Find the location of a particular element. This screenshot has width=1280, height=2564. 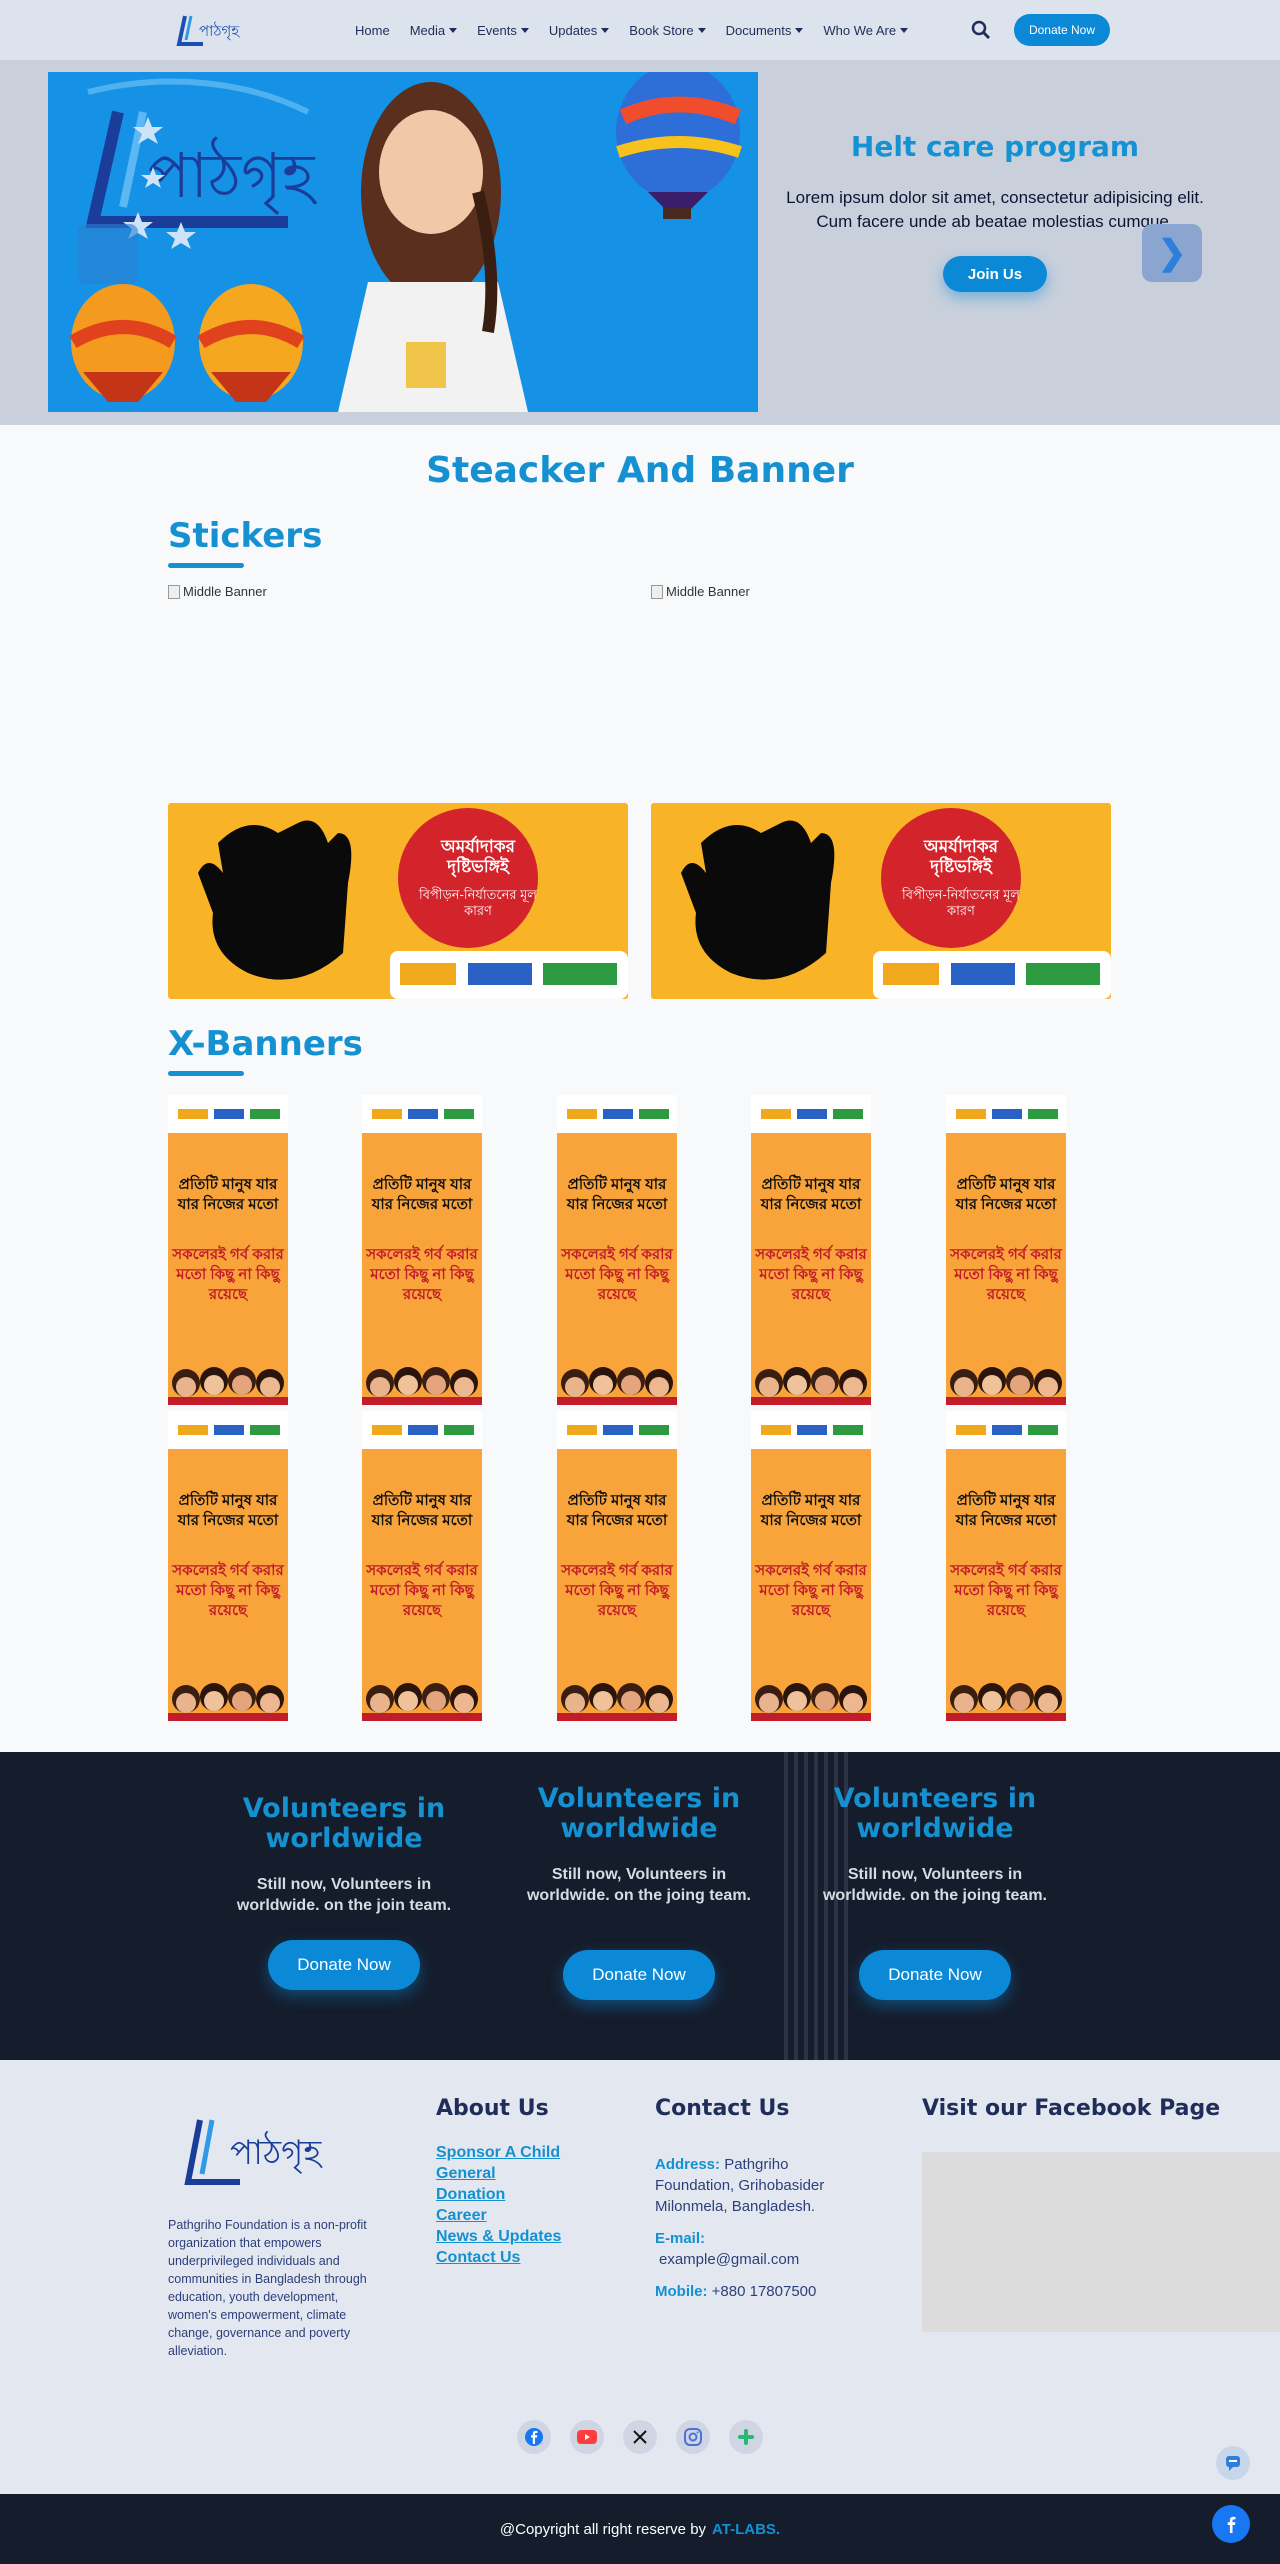

x-icon is located at coordinates (640, 2437).